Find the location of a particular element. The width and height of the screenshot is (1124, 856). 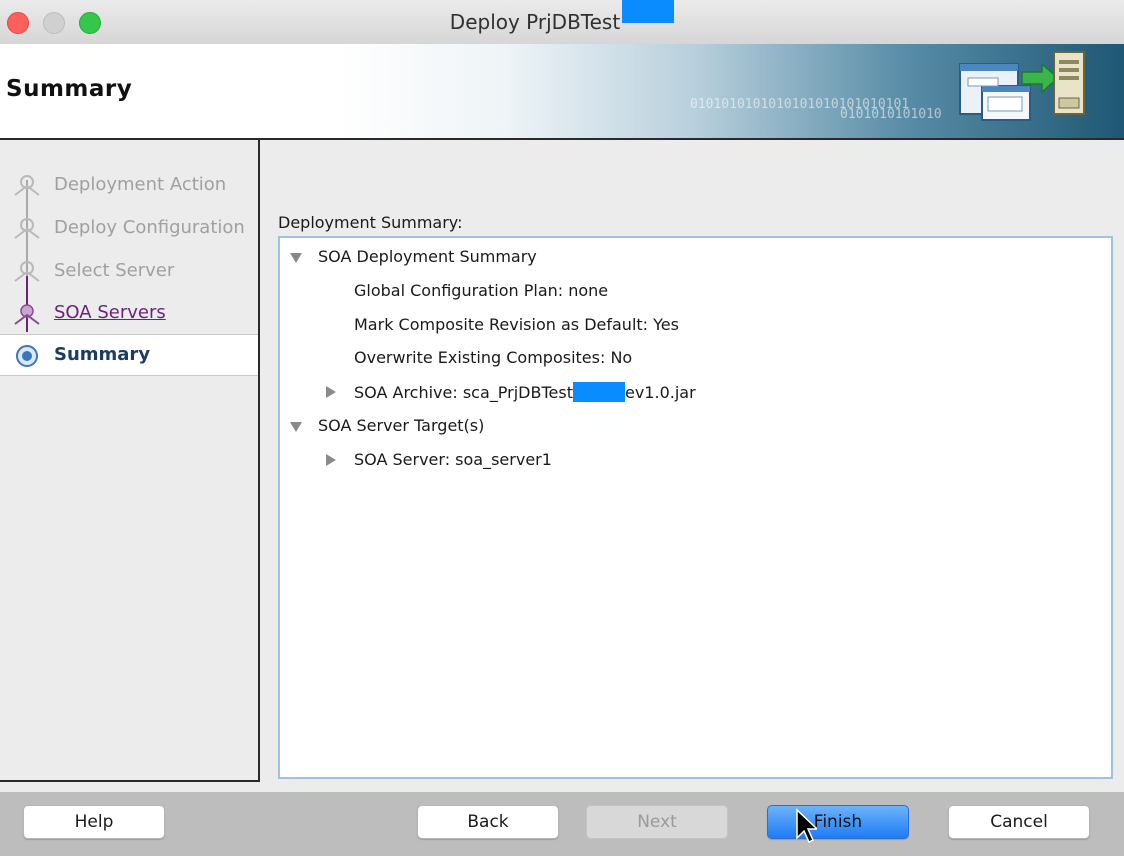

page-title: Summary is located at coordinates (69, 89).